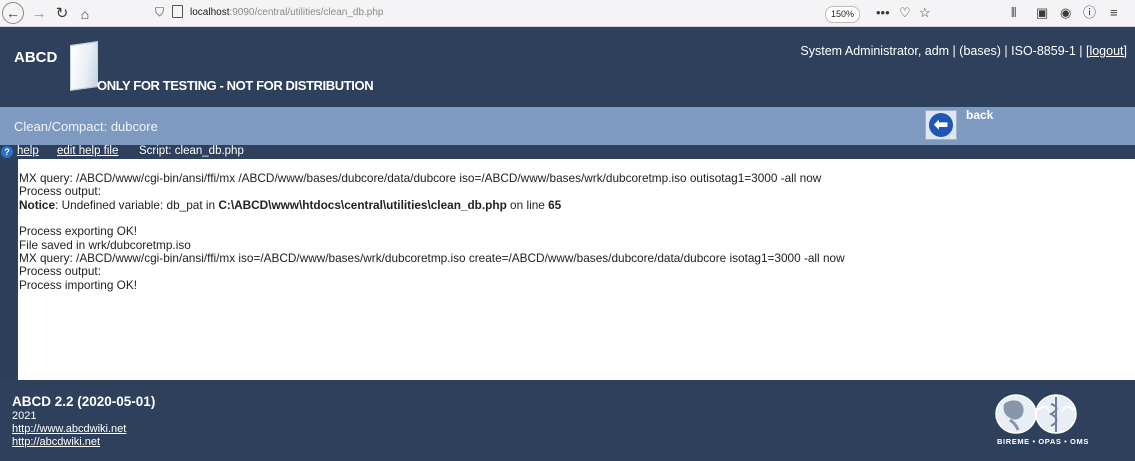  I want to click on notice-on-line: on line, so click(527, 204).